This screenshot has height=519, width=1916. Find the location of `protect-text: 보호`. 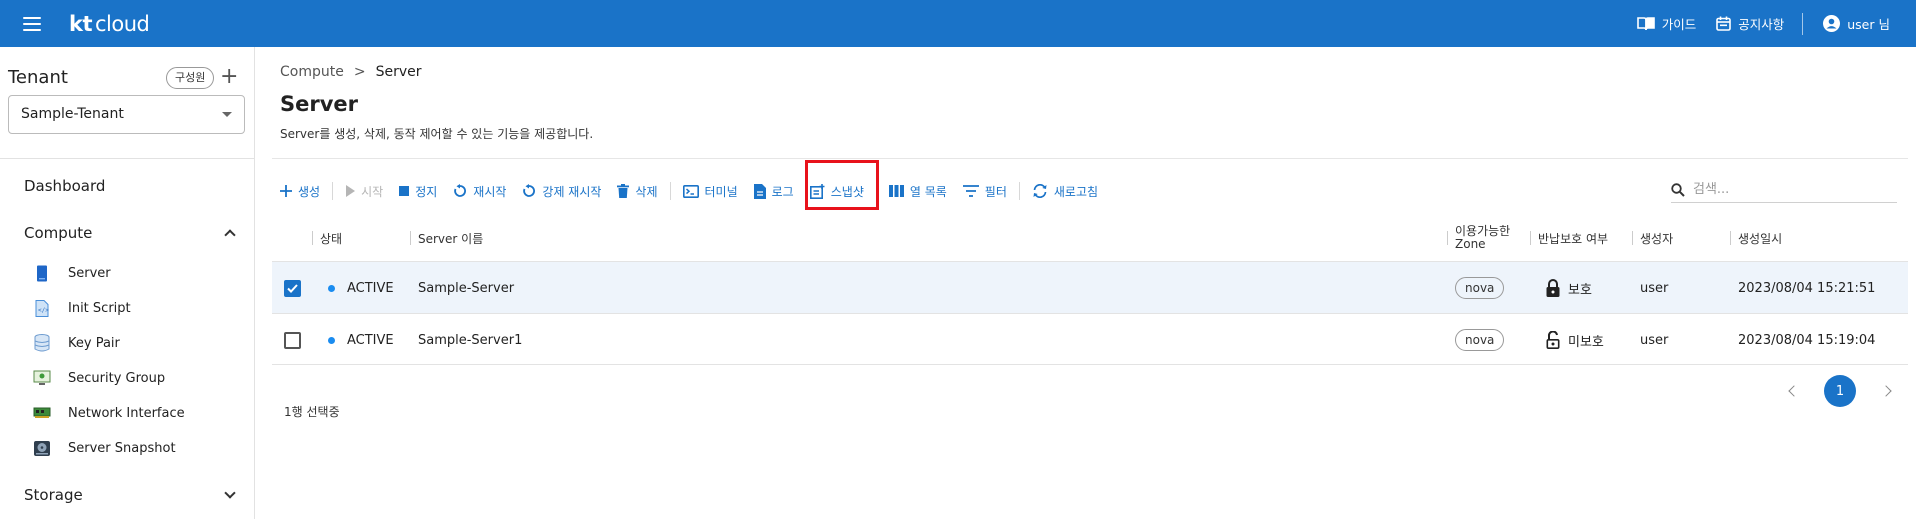

protect-text: 보호 is located at coordinates (1580, 290).